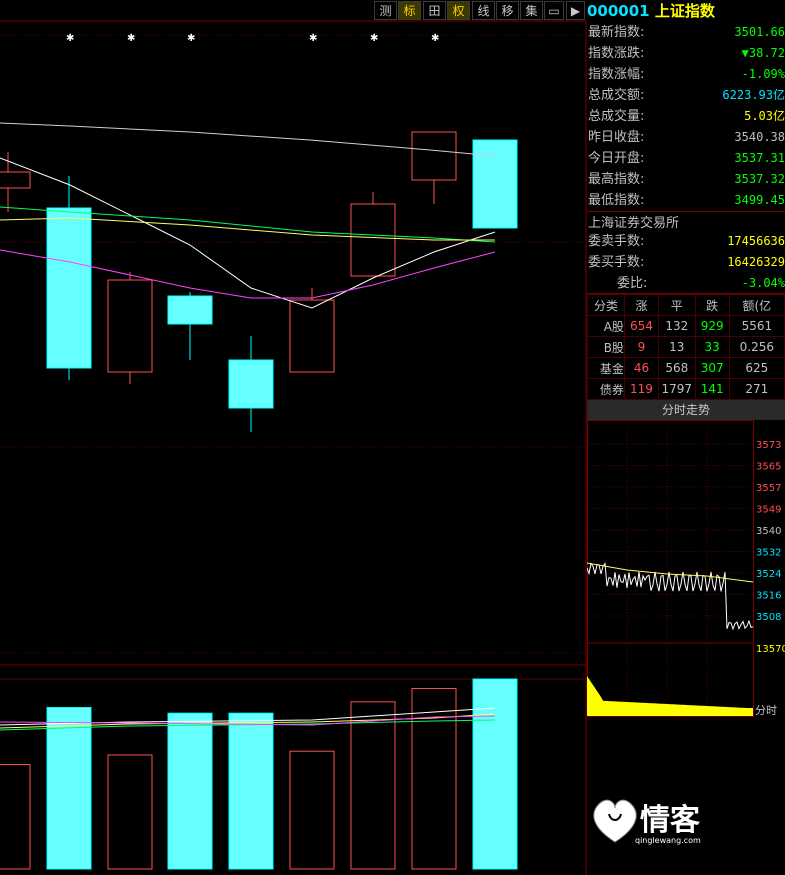  What do you see at coordinates (759, 32) in the screenshot?
I see `quote-value: 3501.66` at bounding box center [759, 32].